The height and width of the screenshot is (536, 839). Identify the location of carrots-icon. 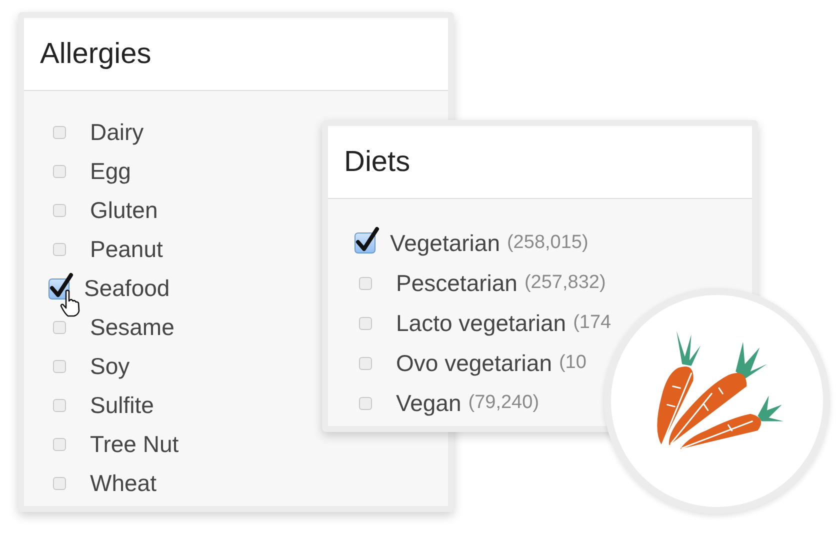
(719, 389).